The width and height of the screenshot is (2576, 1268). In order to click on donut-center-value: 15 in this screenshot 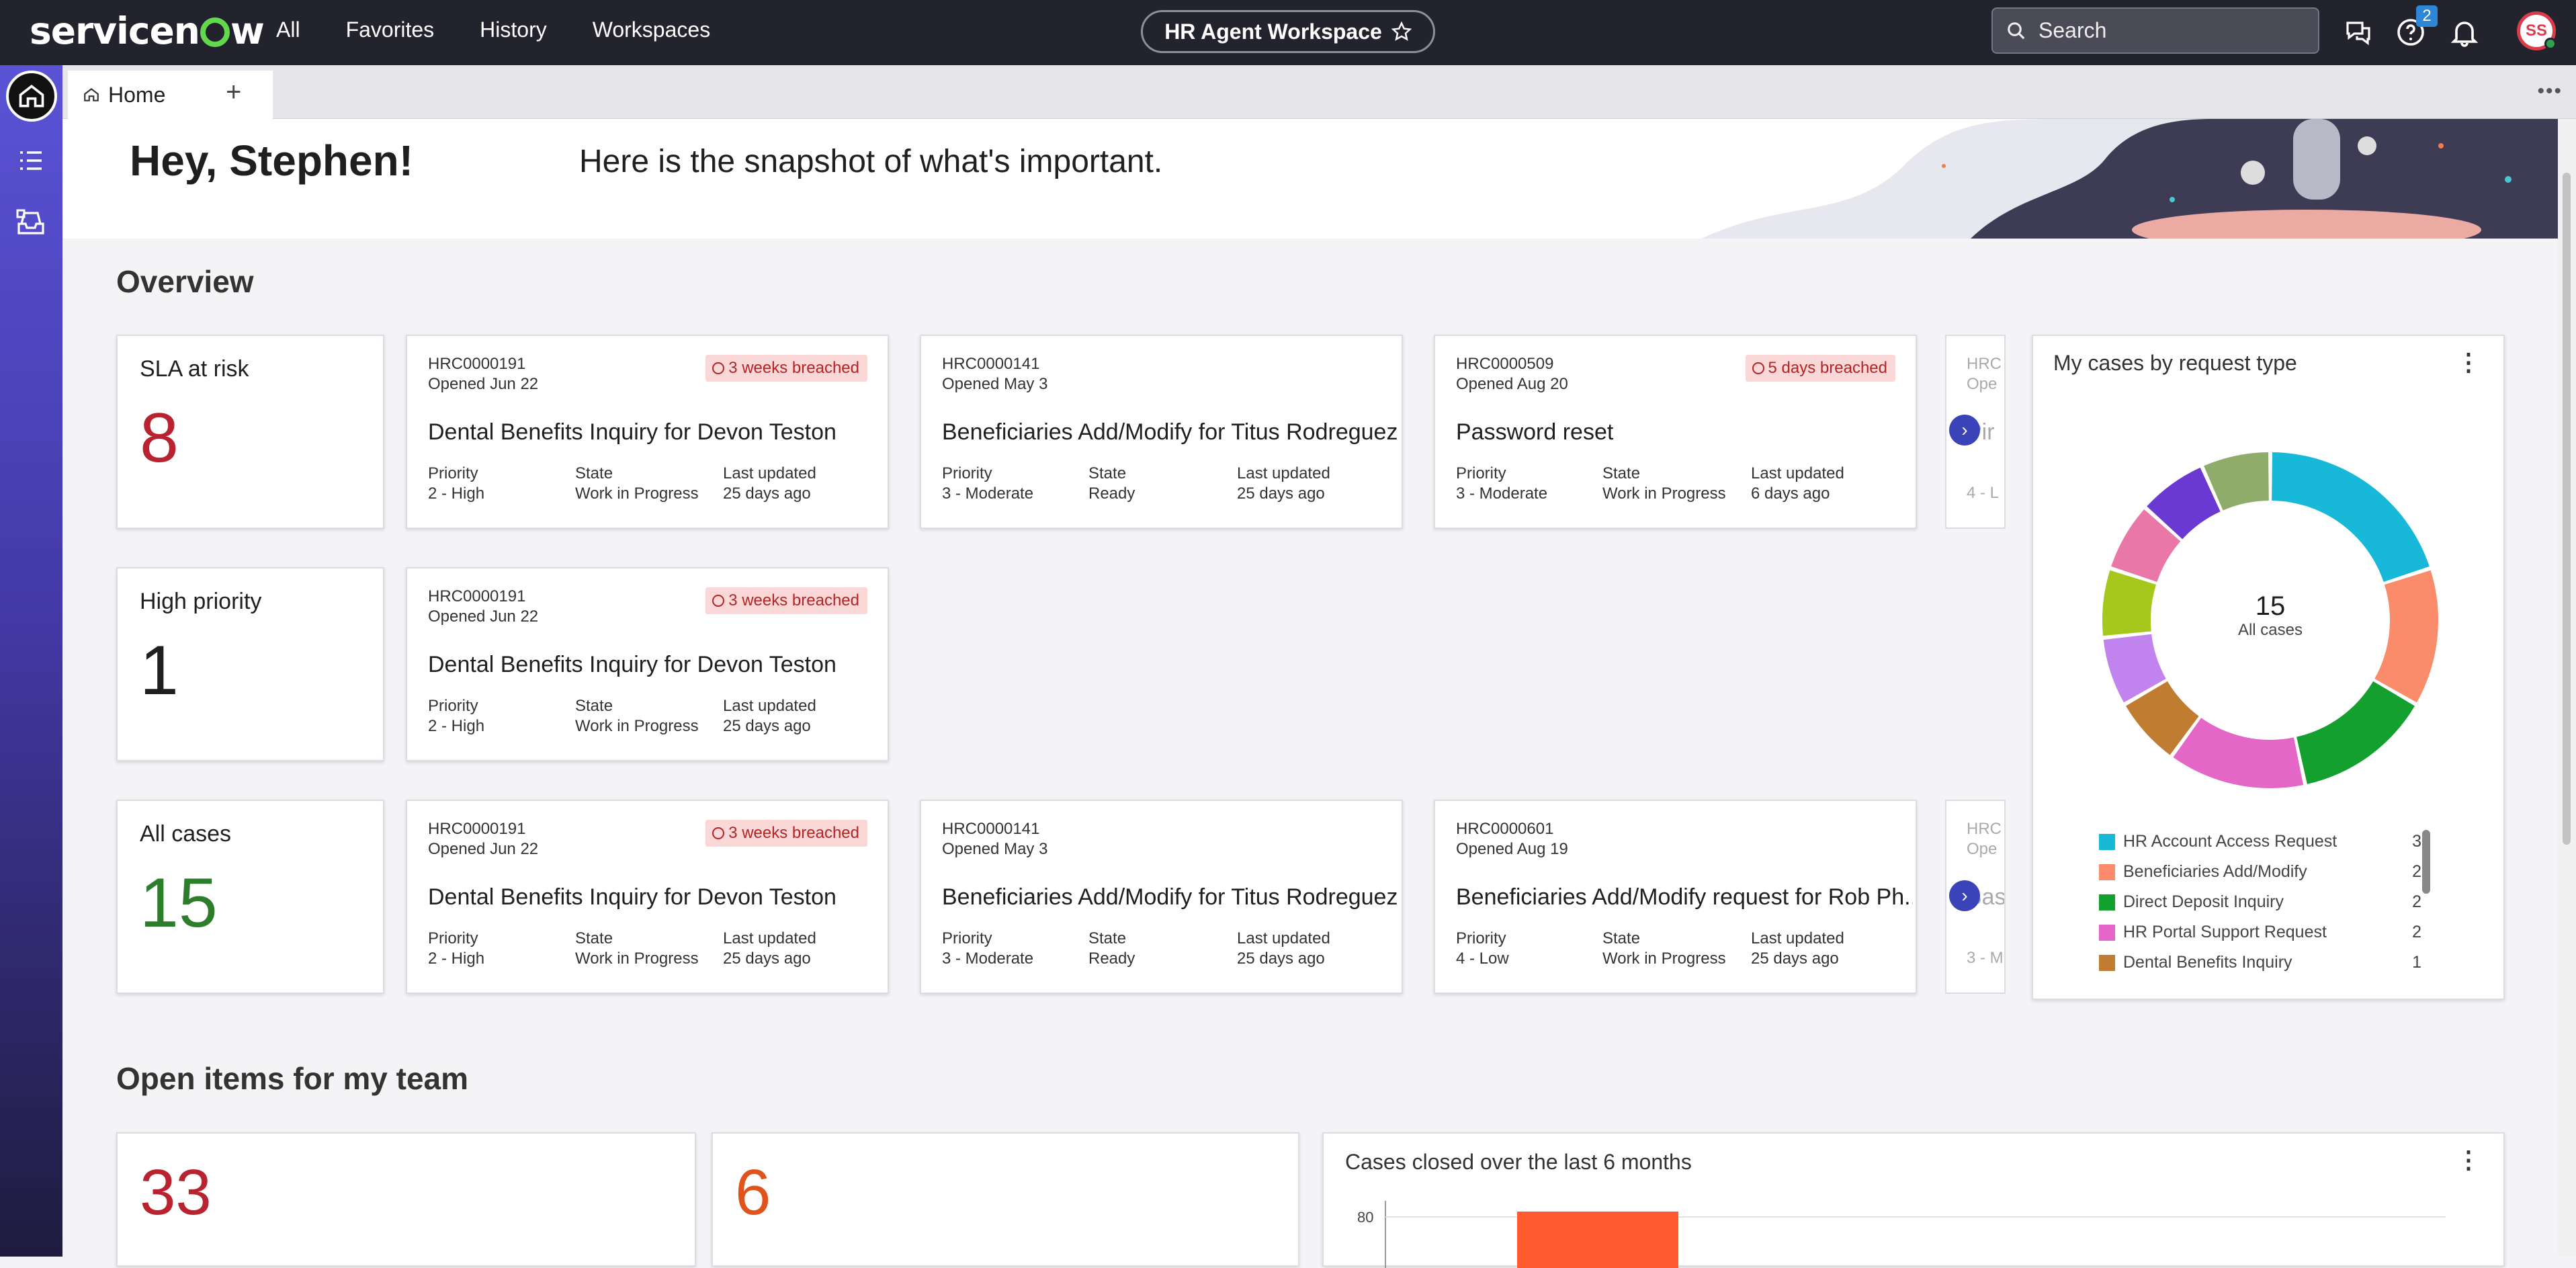, I will do `click(2270, 606)`.